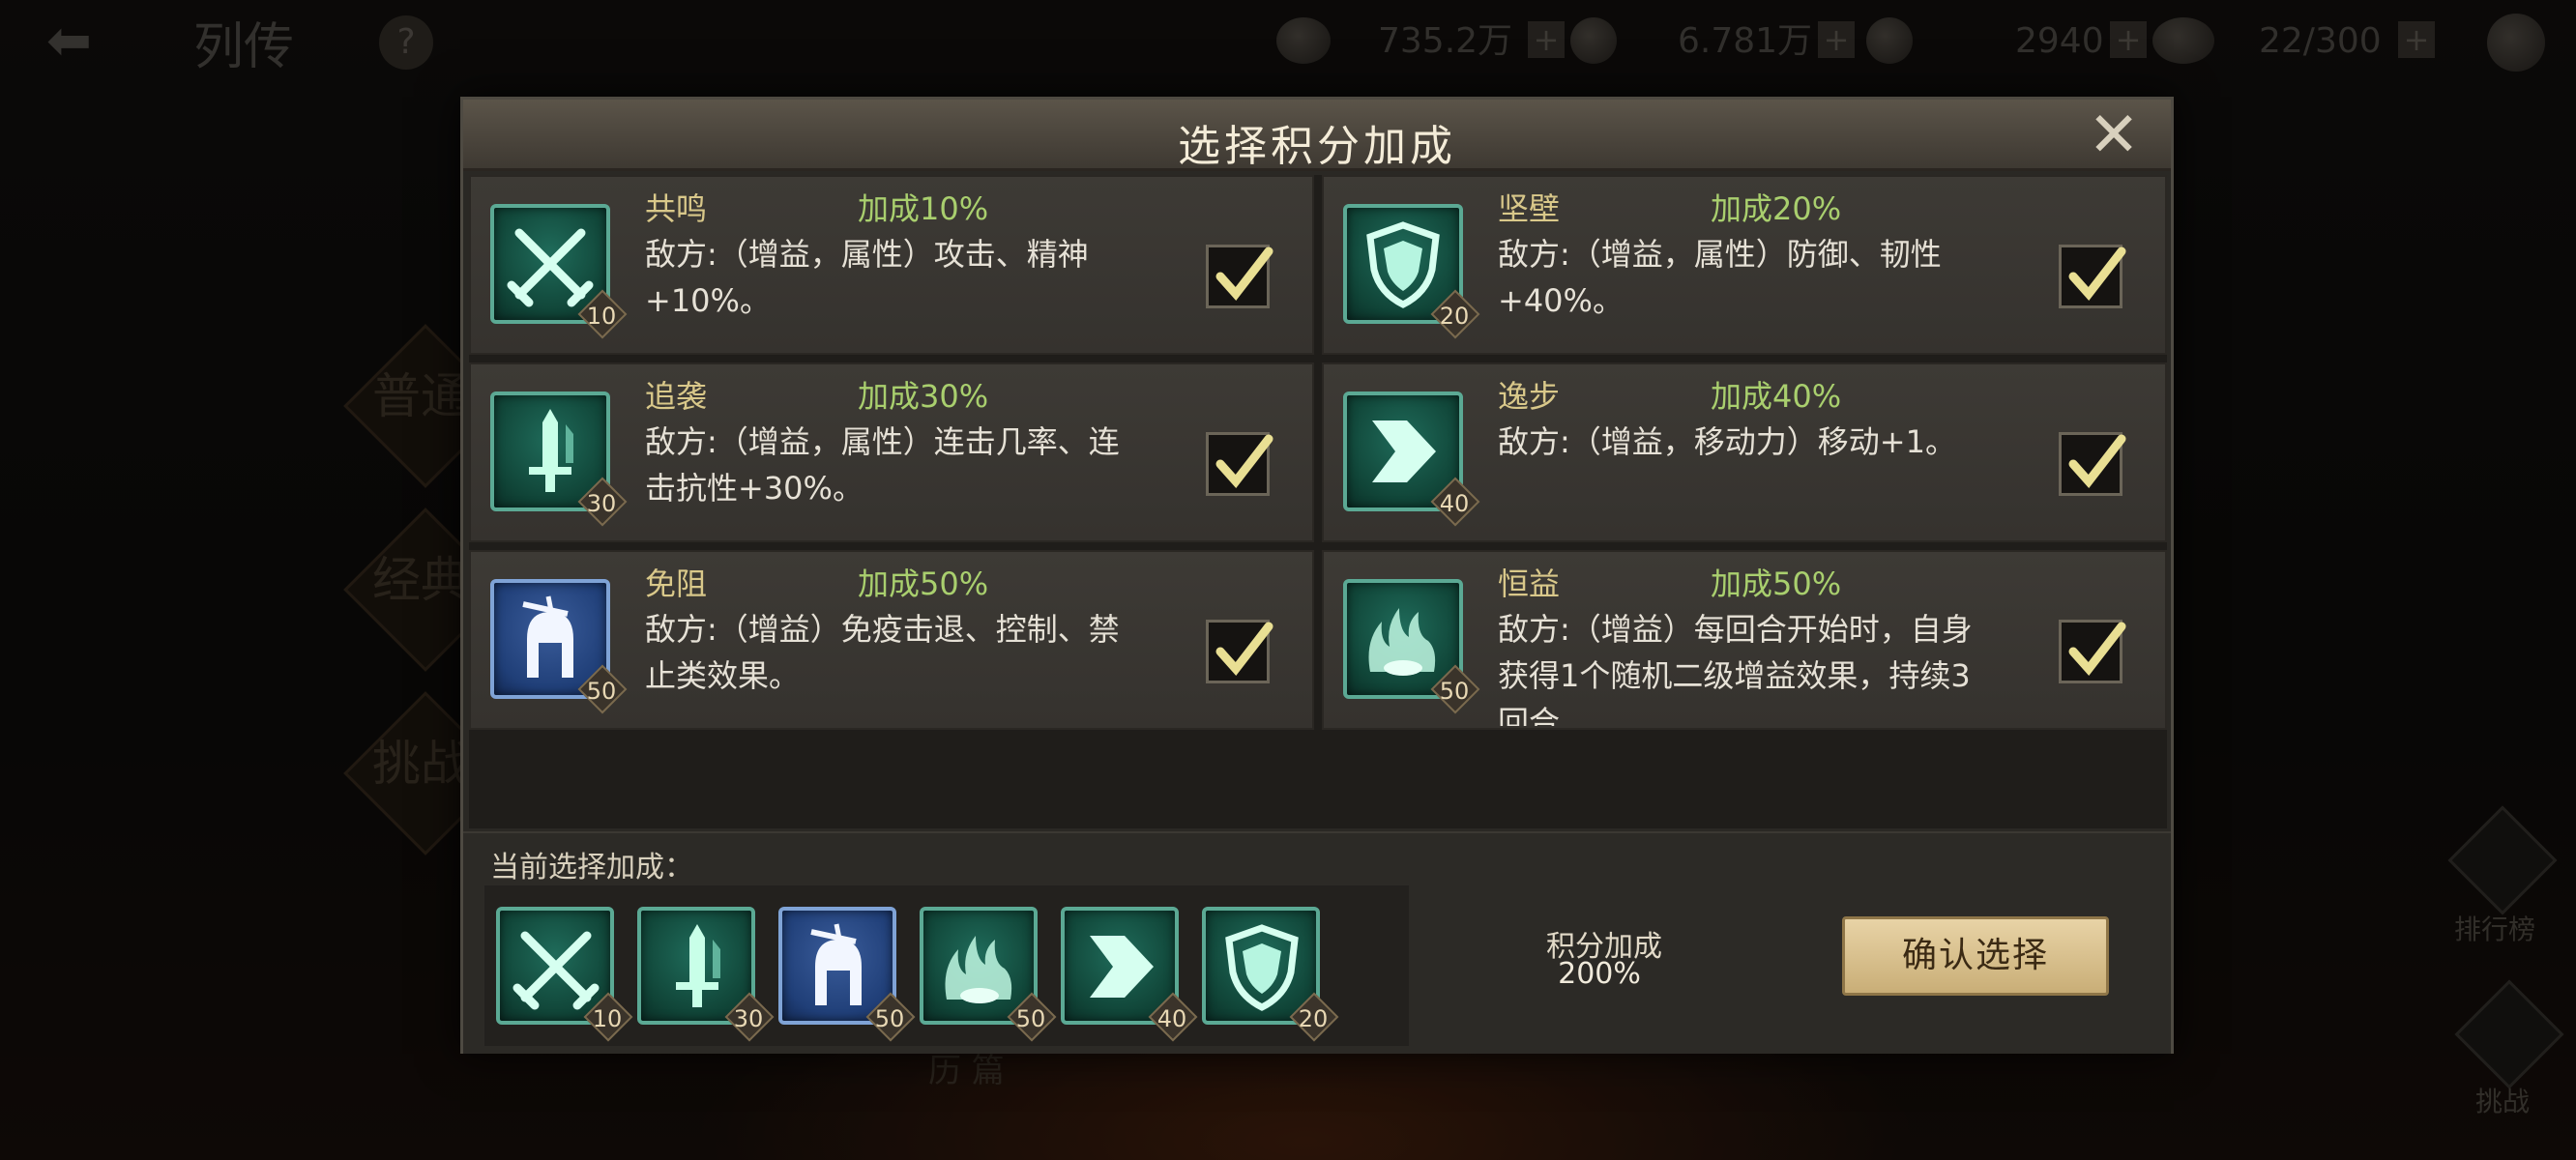 The height and width of the screenshot is (1160, 2576). Describe the element at coordinates (1727, 442) in the screenshot. I see `bonus-description: 敌方:（增益，移动力）移动+1。` at that location.